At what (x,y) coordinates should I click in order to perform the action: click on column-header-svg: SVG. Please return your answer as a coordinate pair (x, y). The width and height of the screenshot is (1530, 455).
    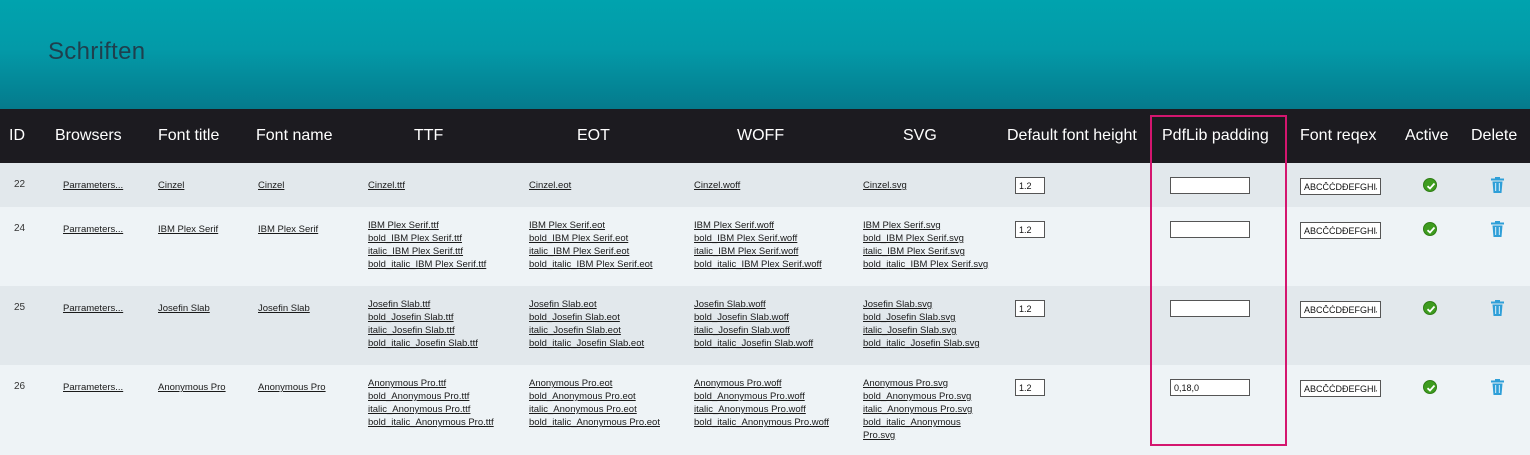
    Looking at the image, I should click on (920, 136).